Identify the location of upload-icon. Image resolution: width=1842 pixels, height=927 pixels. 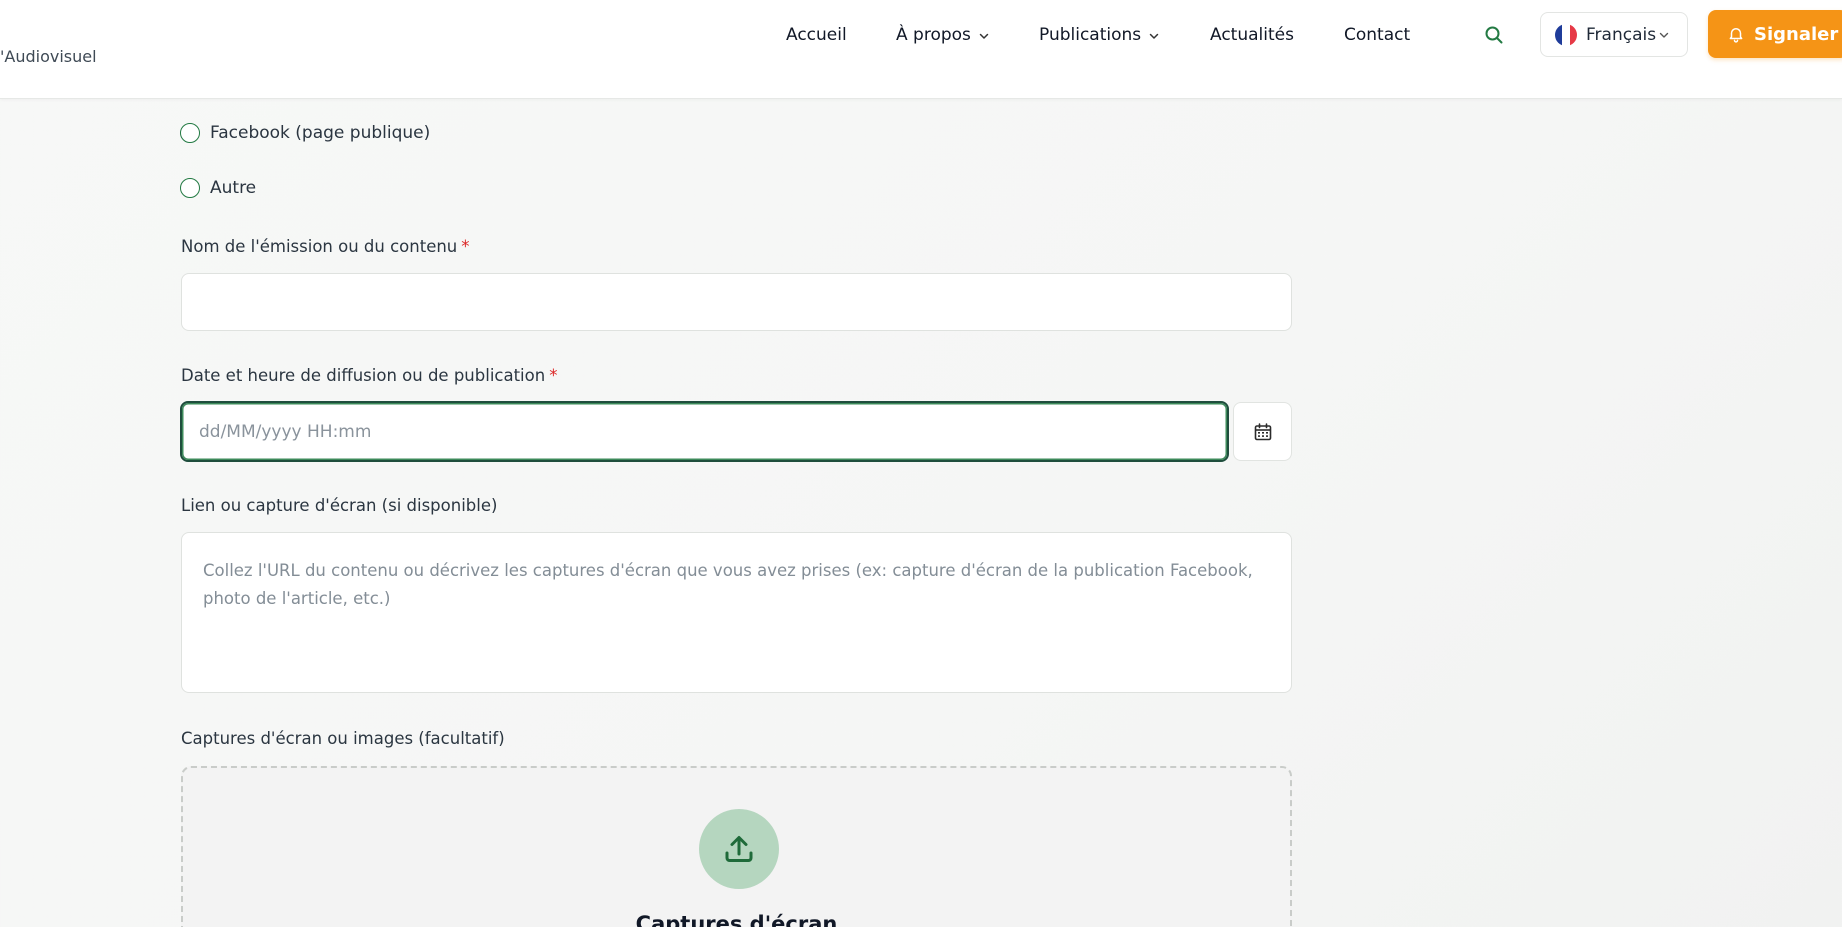
(739, 849).